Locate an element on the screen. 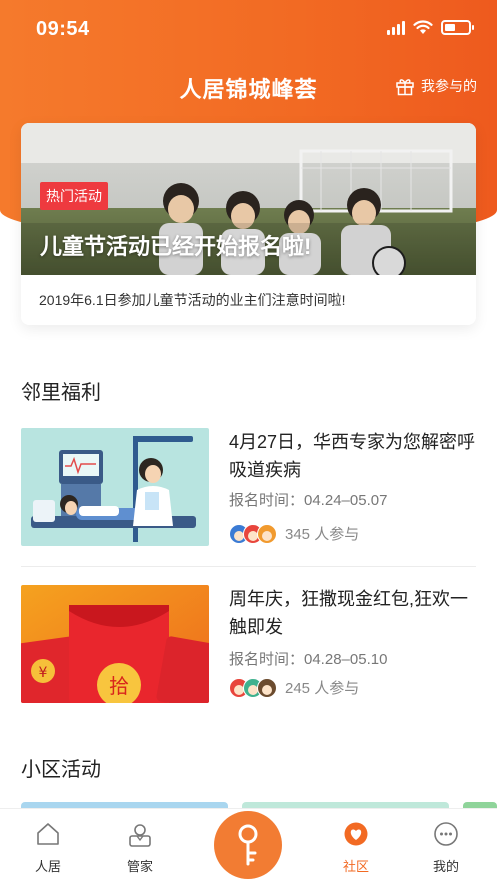  participant-count: 345 人参与 is located at coordinates (322, 534).